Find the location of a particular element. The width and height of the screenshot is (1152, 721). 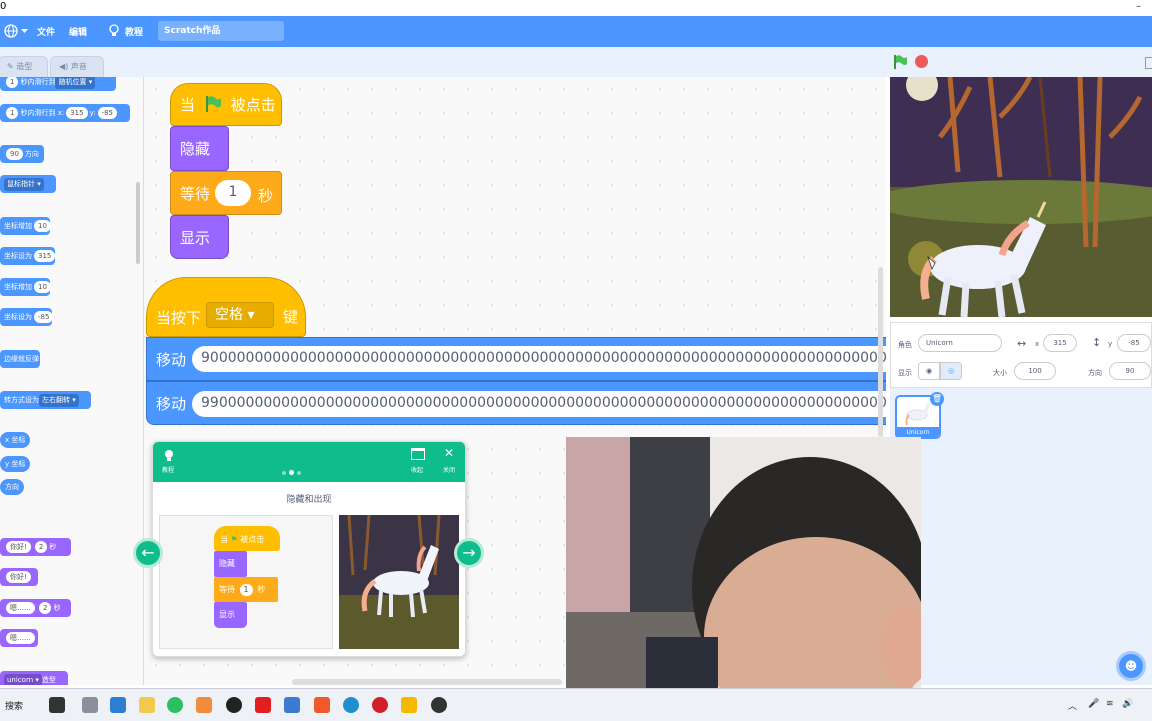

bounce-block: 边缘就反弹 is located at coordinates (20, 359).